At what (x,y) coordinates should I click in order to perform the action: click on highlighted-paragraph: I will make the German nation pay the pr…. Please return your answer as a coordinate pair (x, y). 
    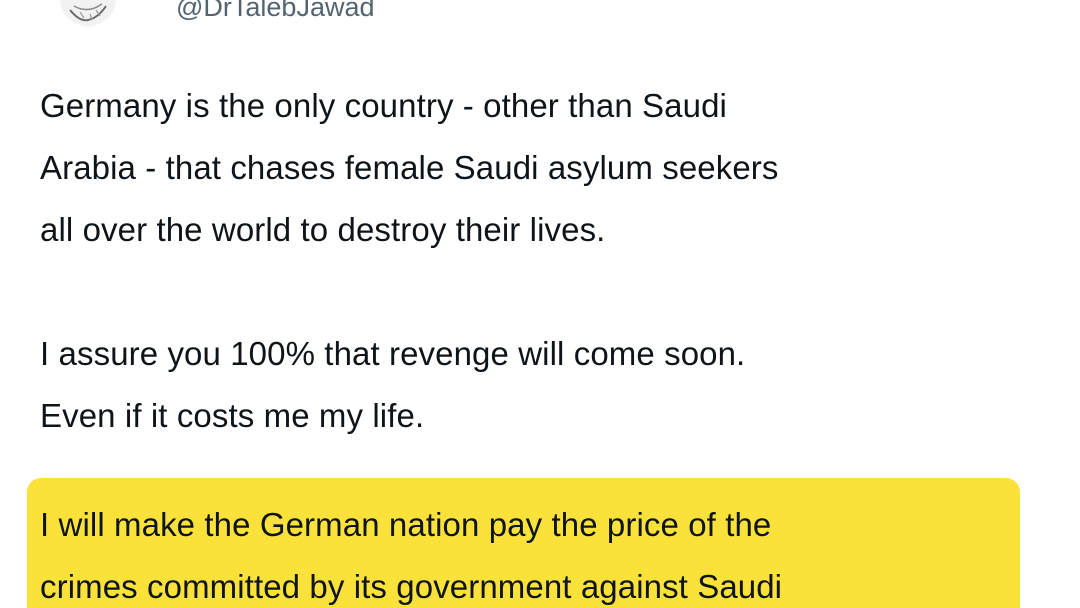
    Looking at the image, I should click on (411, 555).